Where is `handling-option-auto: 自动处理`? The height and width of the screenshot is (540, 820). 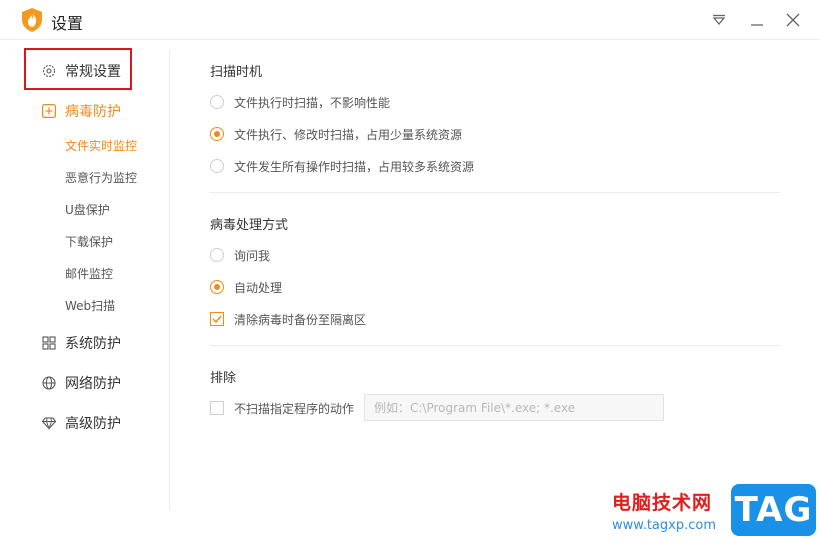
handling-option-auto: 自动处理 is located at coordinates (246, 287).